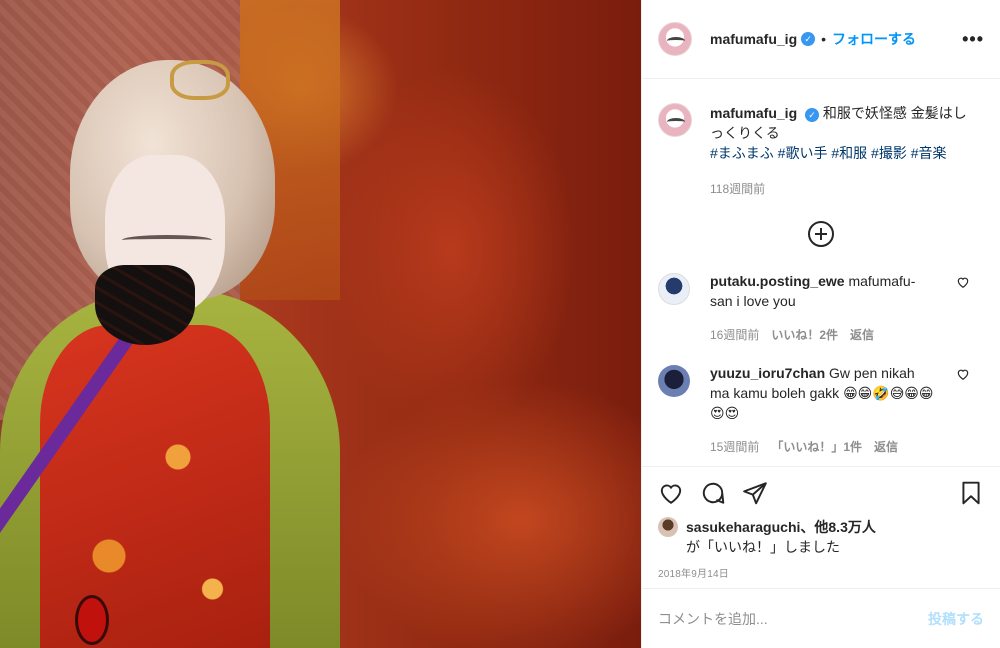 Image resolution: width=1000 pixels, height=648 pixels. Describe the element at coordinates (804, 335) in the screenshot. I see `comment-likes: いいね！2件` at that location.